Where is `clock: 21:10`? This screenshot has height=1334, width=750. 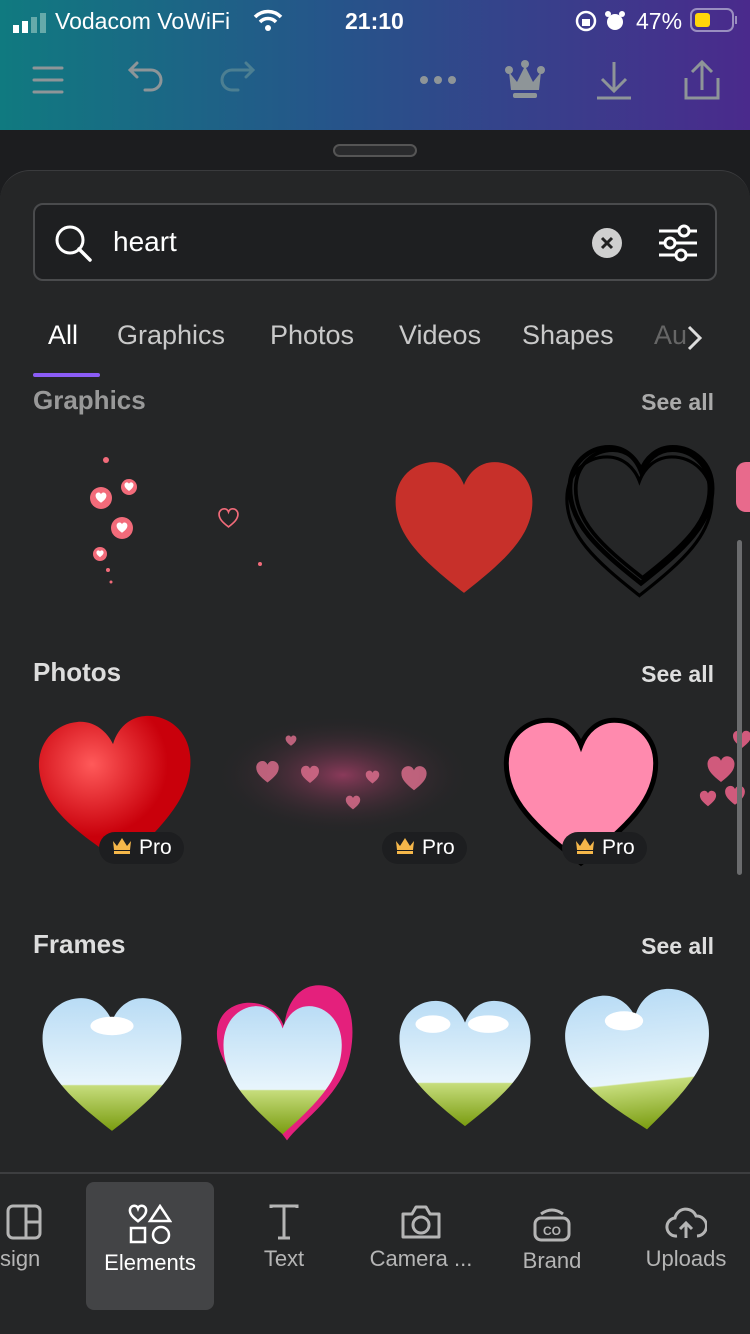
clock: 21:10 is located at coordinates (374, 21).